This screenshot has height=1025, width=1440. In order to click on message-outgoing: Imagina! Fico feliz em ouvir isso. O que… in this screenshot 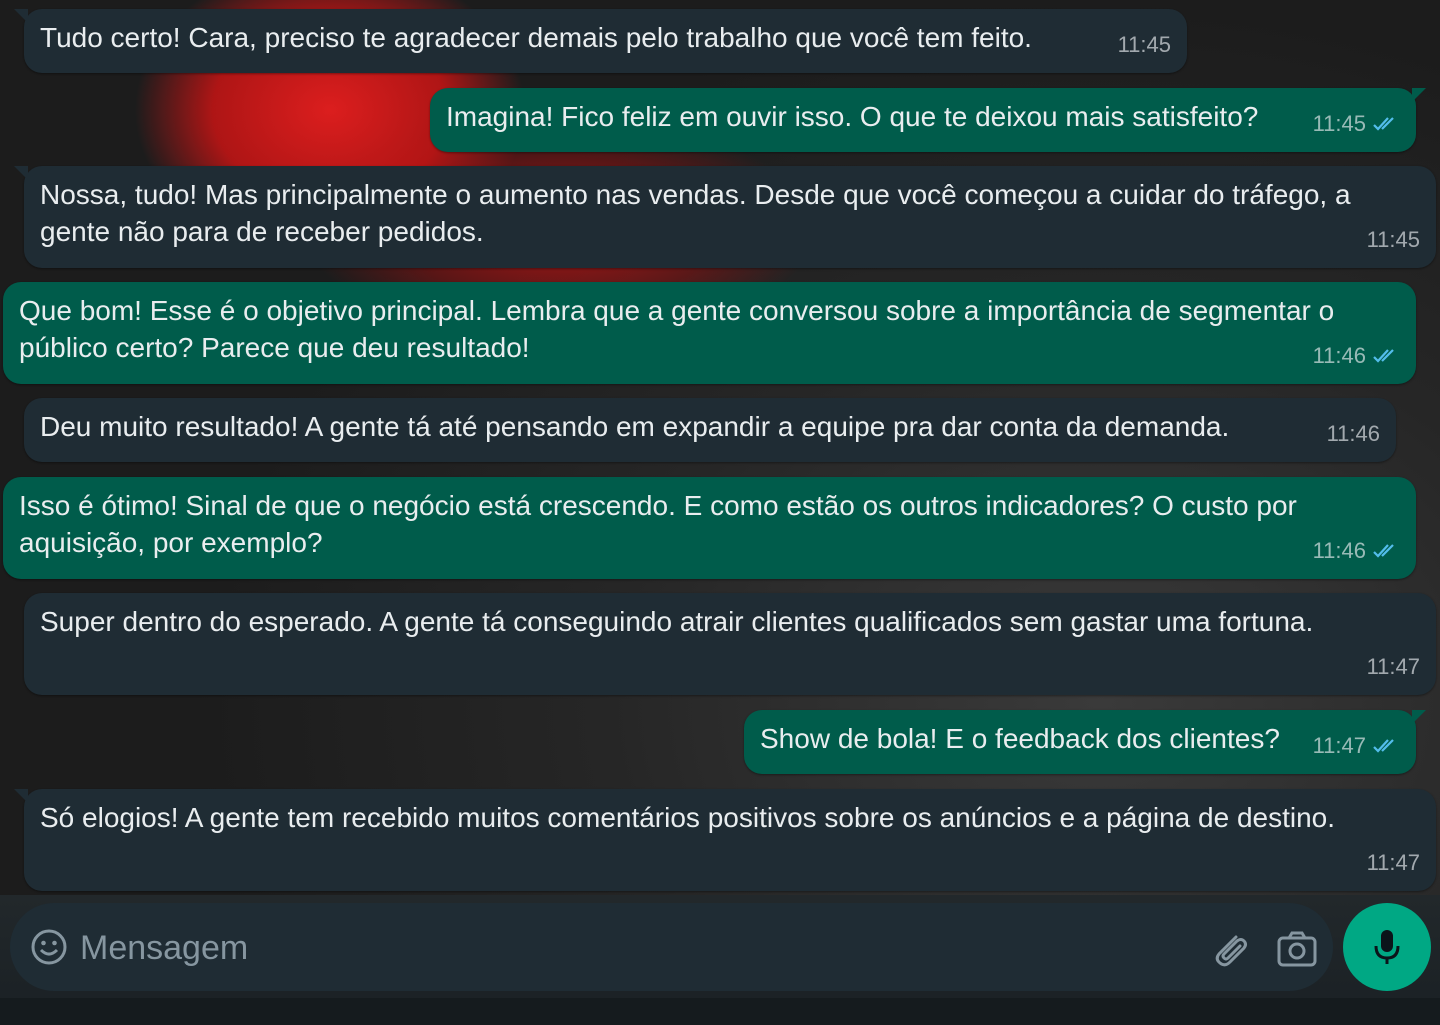, I will do `click(928, 120)`.